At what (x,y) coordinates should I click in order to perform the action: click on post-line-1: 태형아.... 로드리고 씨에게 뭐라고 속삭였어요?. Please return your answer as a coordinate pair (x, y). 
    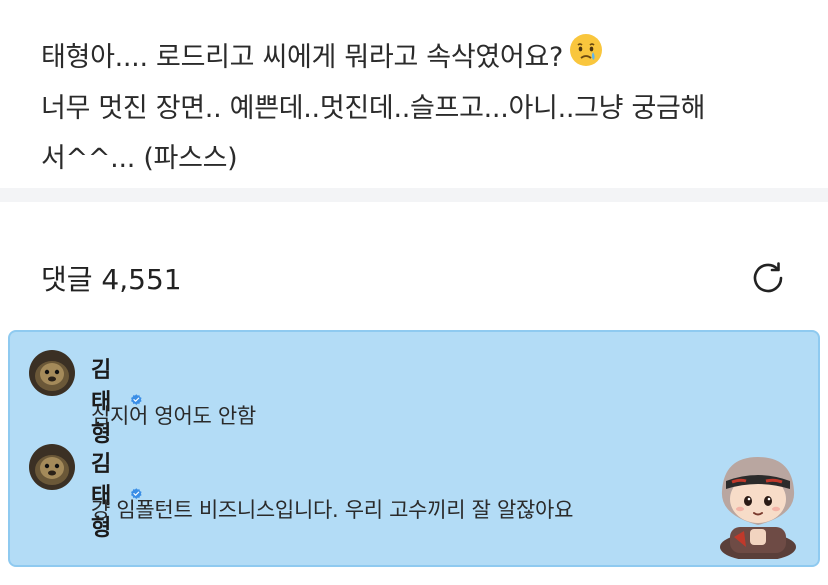
    Looking at the image, I should click on (421, 58).